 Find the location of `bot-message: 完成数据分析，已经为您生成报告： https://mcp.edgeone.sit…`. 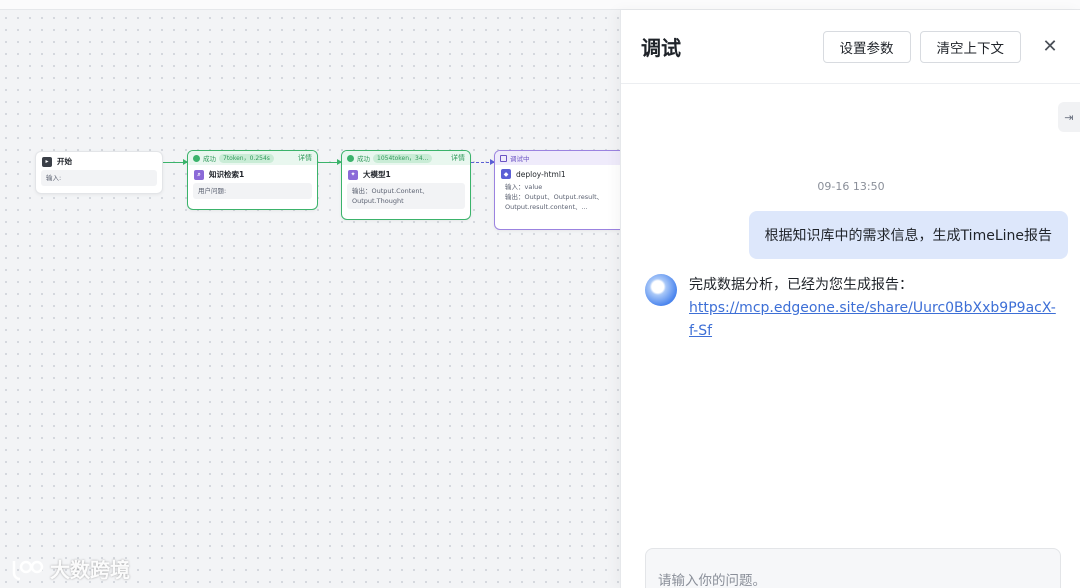

bot-message: 完成数据分析，已经为您生成报告： https://mcp.edgeone.sit… is located at coordinates (874, 308).